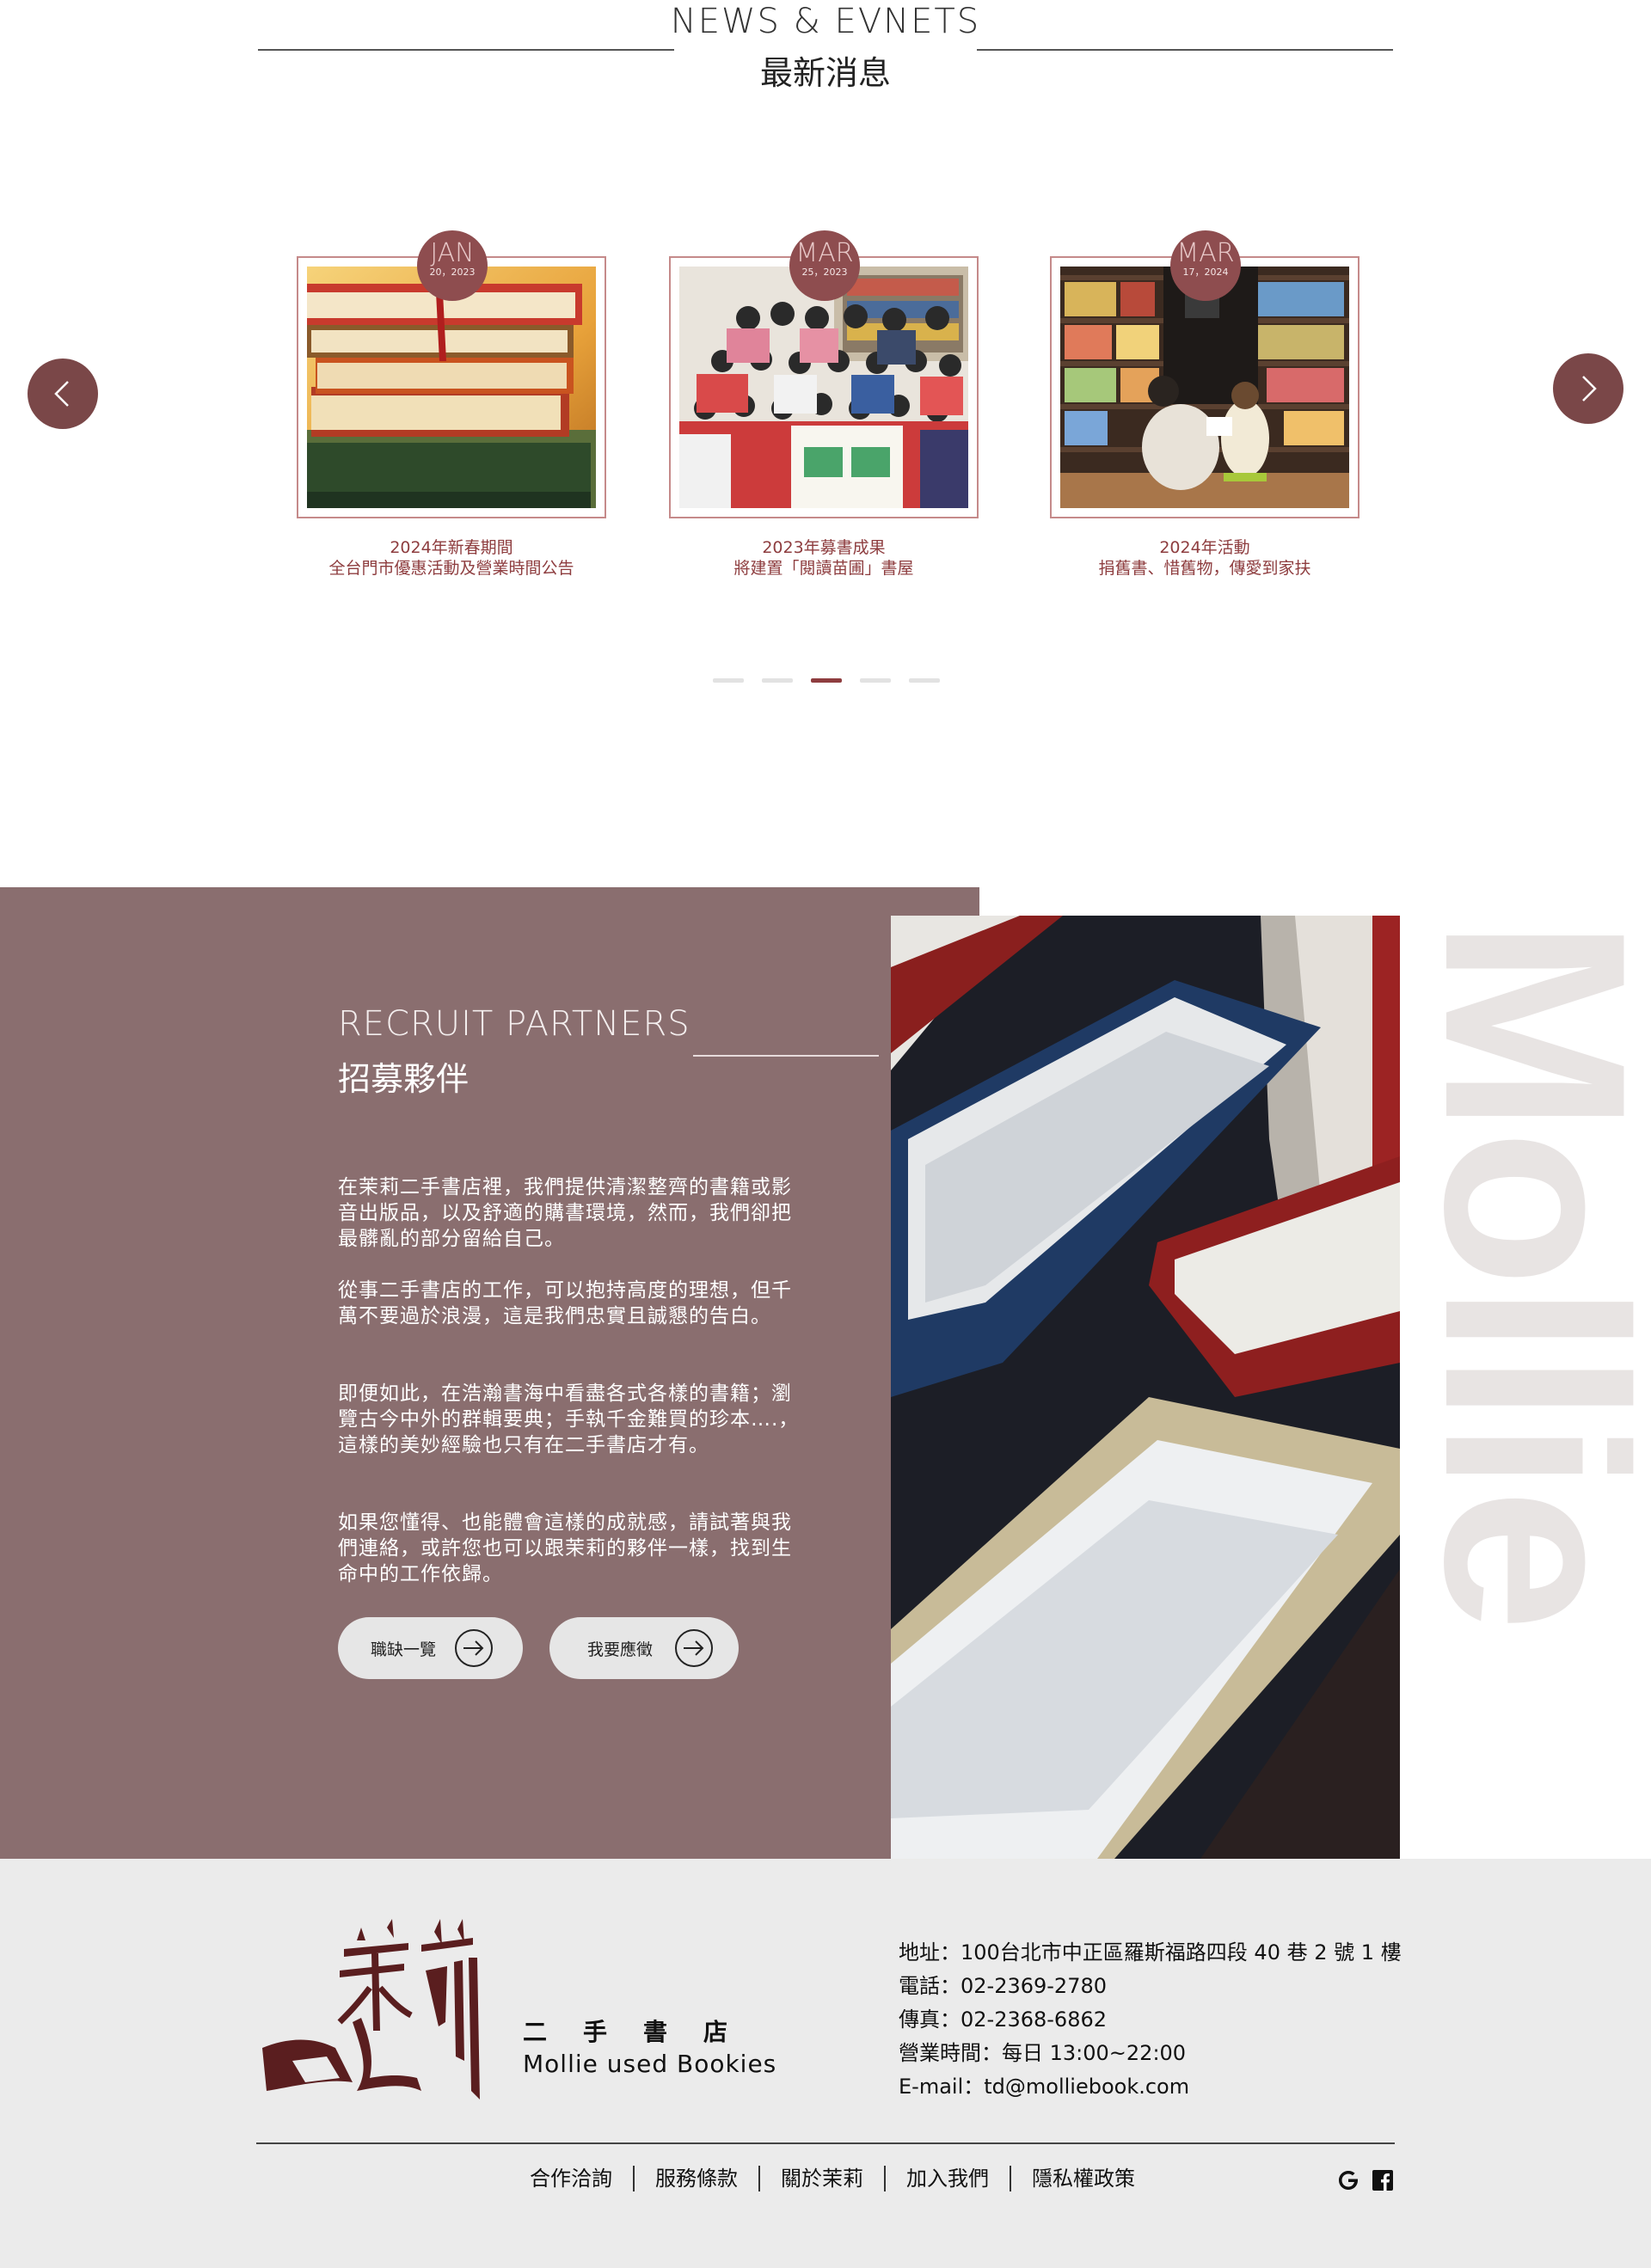 The width and height of the screenshot is (1651, 2268). I want to click on brand-name-en: Mollie used Bookies, so click(650, 2064).